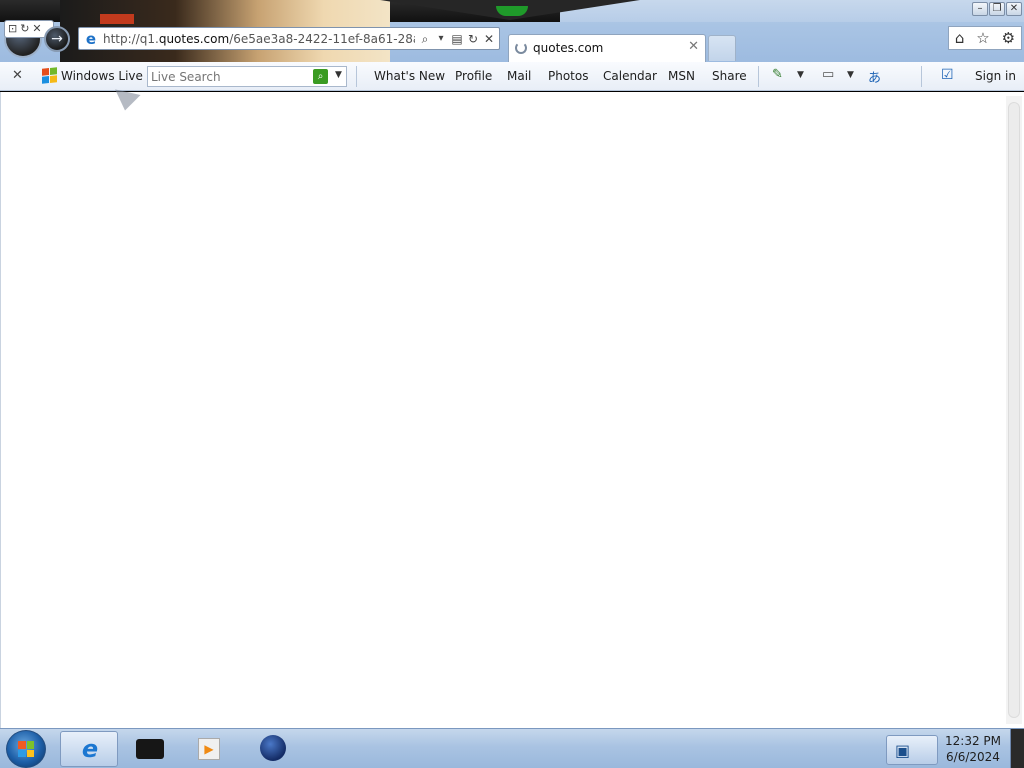 The height and width of the screenshot is (768, 1024). Describe the element at coordinates (57, 39) in the screenshot. I see `forward-button: →` at that location.